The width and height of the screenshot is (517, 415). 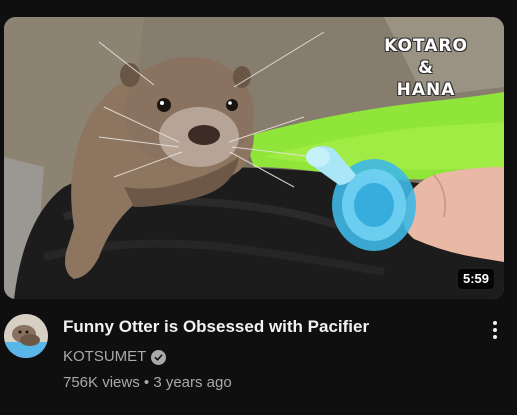 I want to click on thumbnail-overlay-title: KOTARO & HANA, so click(x=426, y=68).